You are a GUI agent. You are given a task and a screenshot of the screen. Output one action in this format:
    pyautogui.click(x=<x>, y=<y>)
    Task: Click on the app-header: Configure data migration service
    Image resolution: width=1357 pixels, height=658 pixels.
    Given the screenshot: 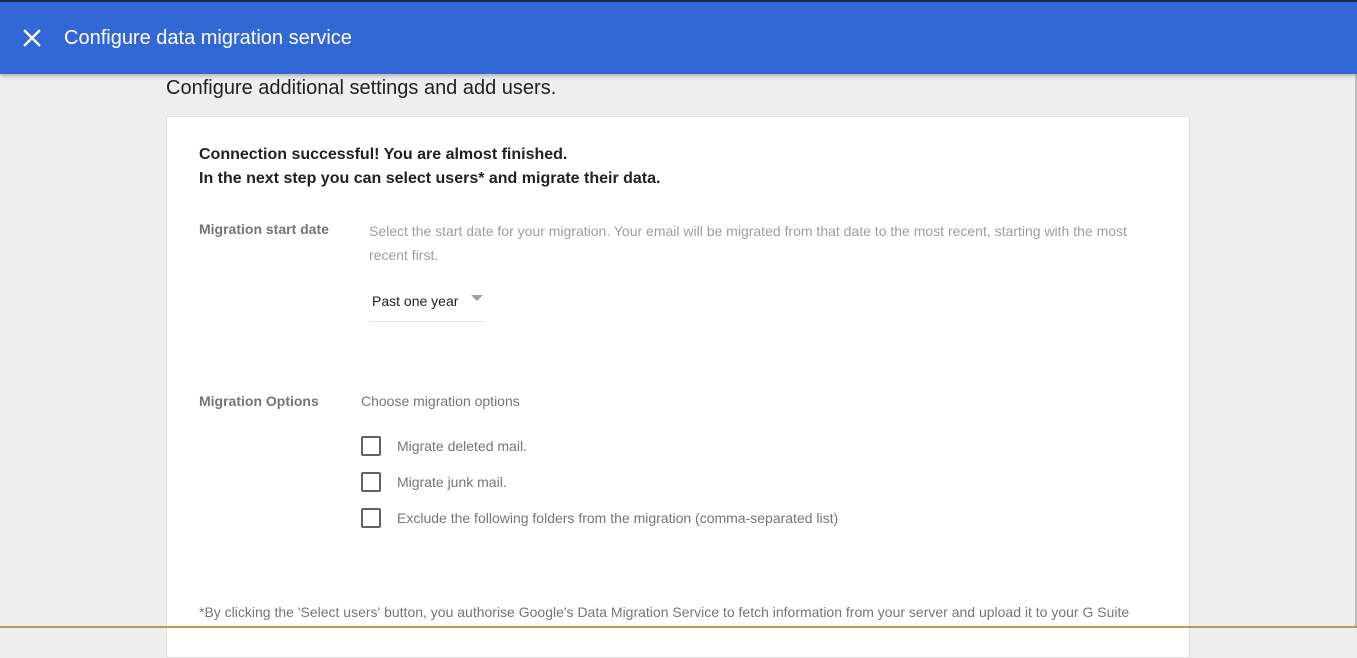 What is the action you would take?
    pyautogui.click(x=678, y=38)
    